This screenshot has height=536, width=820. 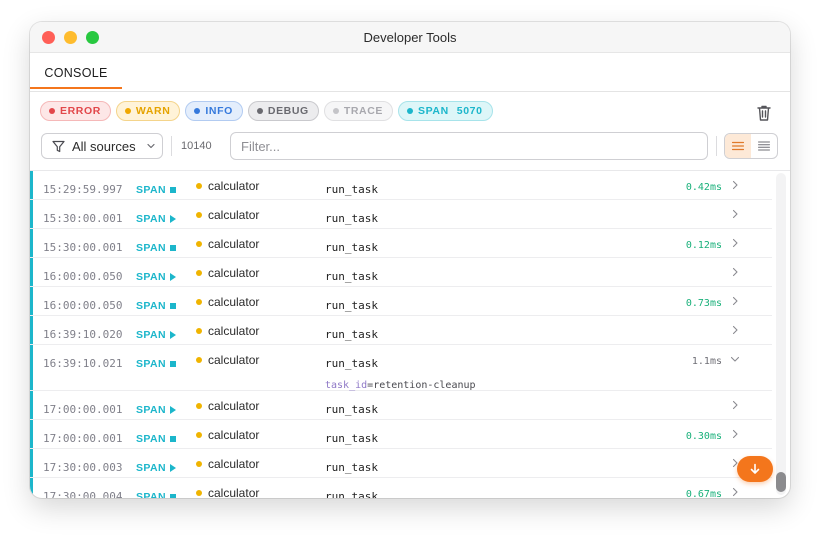 I want to click on trash-icon, so click(x=764, y=113).